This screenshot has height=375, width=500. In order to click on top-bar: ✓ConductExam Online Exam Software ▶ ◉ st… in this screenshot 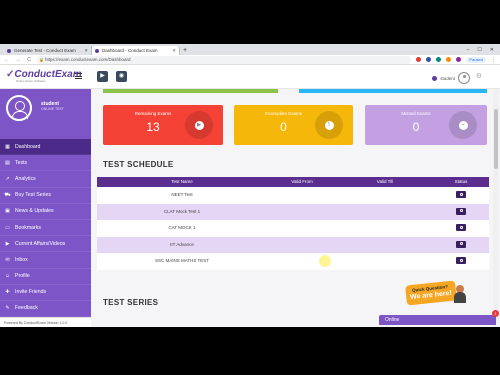, I will do `click(250, 77)`.